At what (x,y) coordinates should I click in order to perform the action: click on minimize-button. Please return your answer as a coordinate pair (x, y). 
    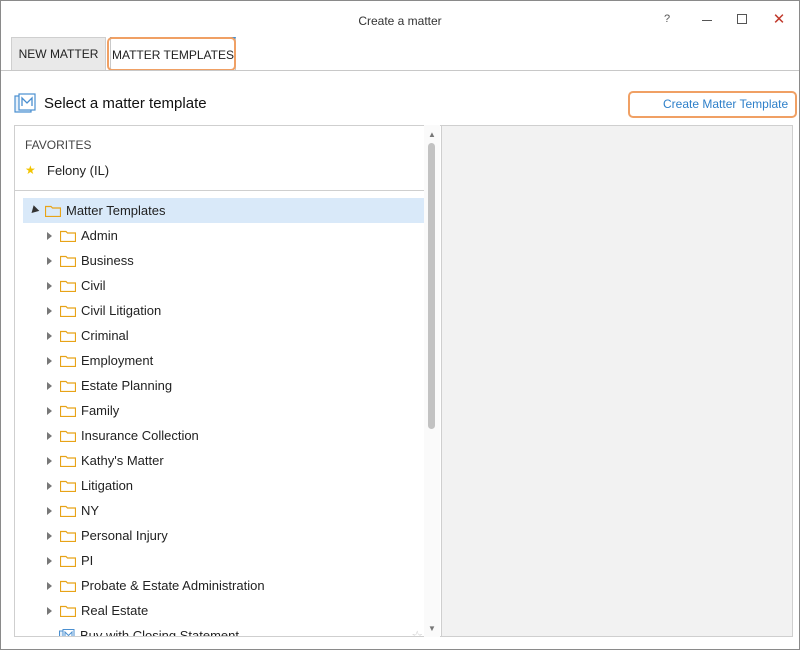
    Looking at the image, I should click on (707, 19).